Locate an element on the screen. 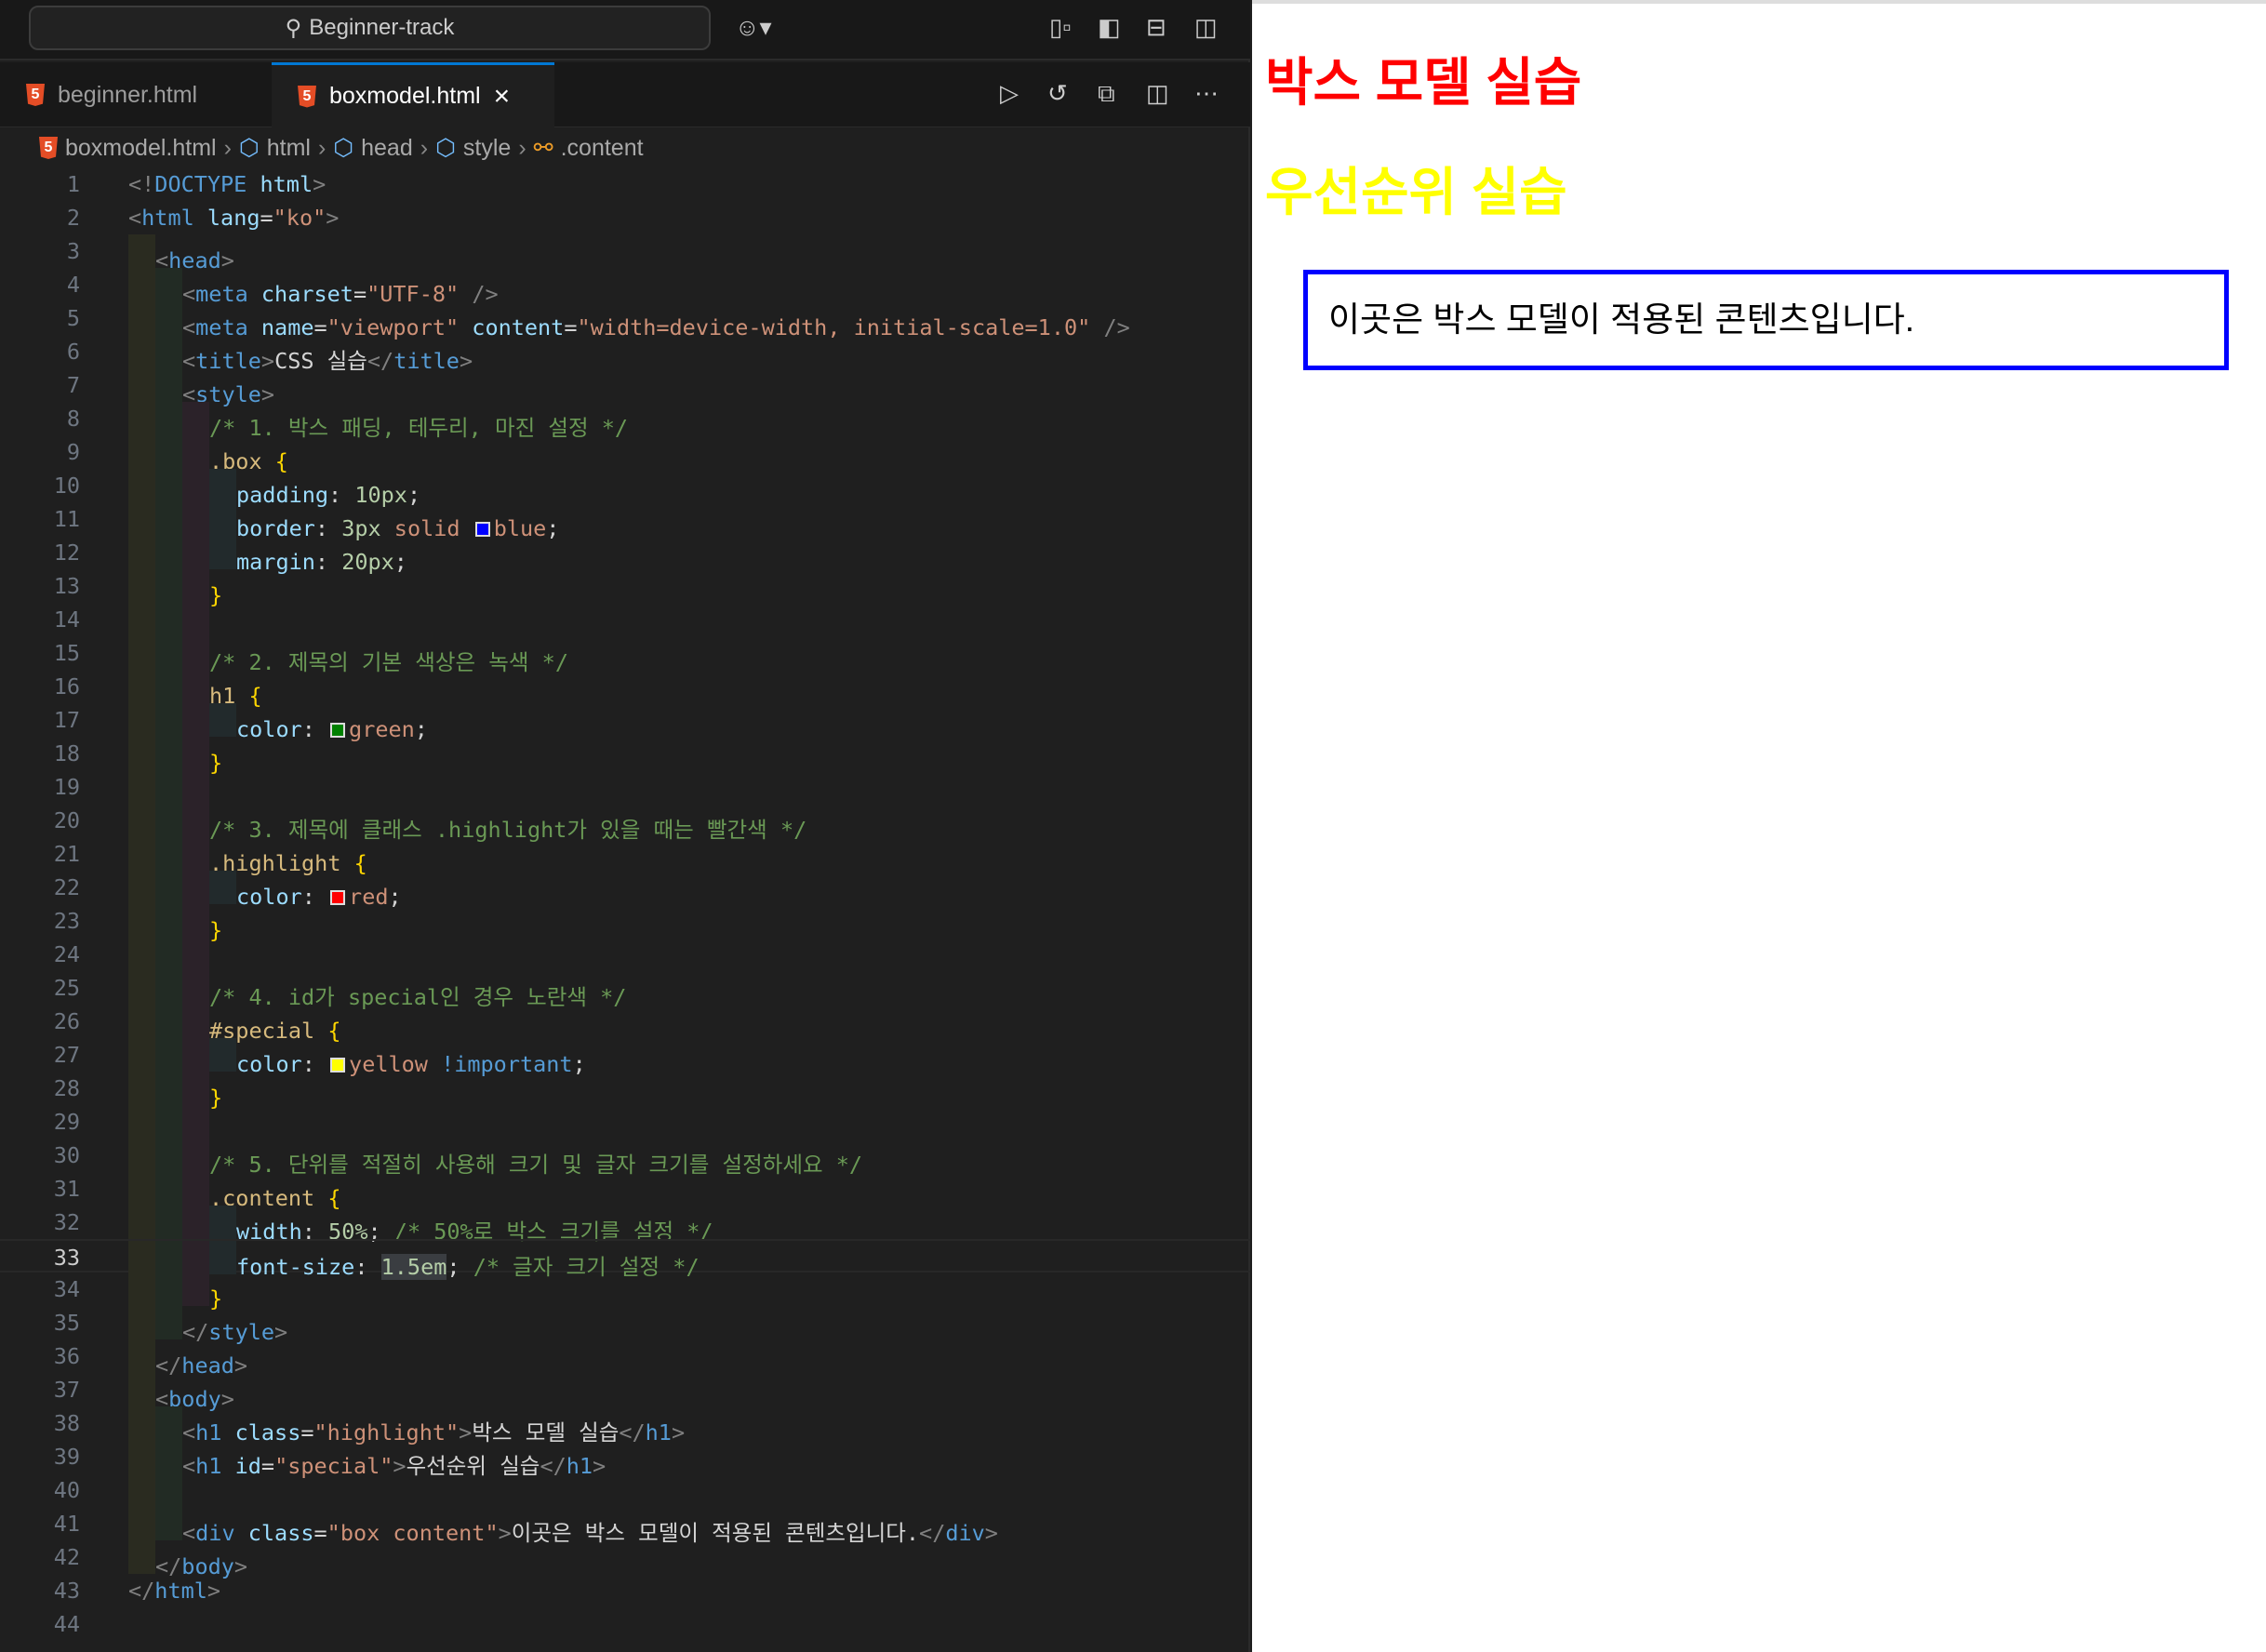  code-line: 34} is located at coordinates (625, 1292).